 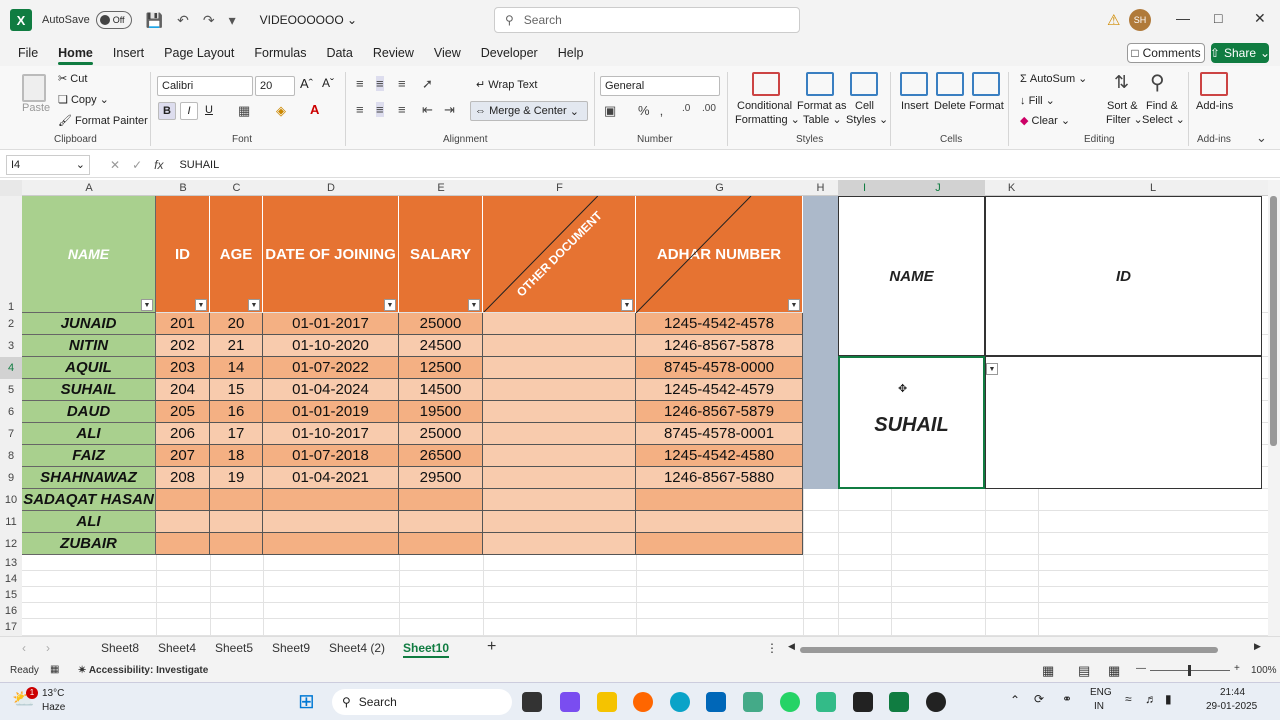 What do you see at coordinates (236, 188) in the screenshot?
I see `column-header-C: C` at bounding box center [236, 188].